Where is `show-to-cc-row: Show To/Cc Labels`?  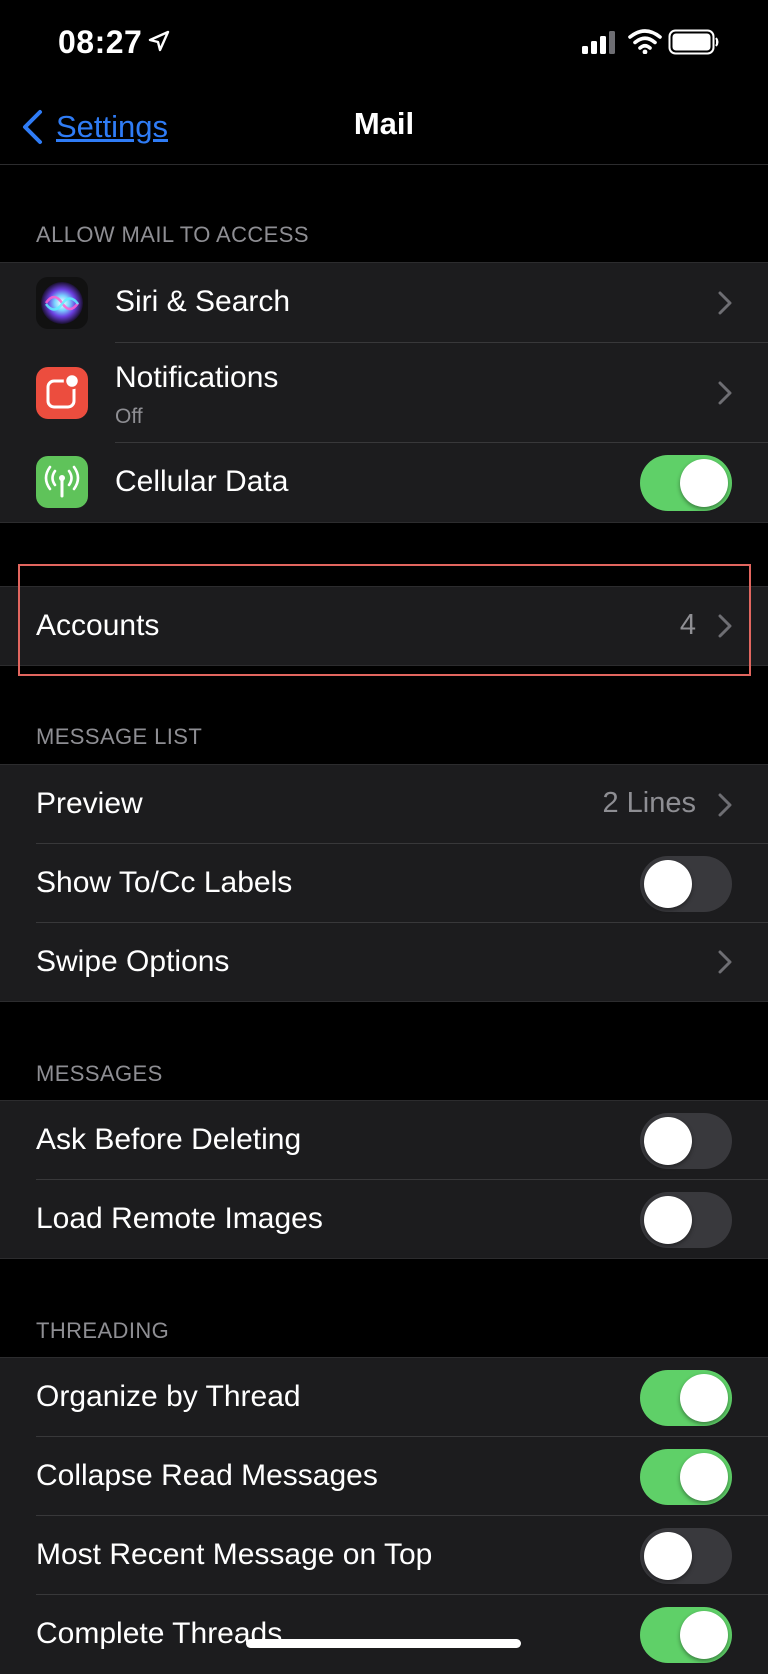
show-to-cc-row: Show To/Cc Labels is located at coordinates (384, 883).